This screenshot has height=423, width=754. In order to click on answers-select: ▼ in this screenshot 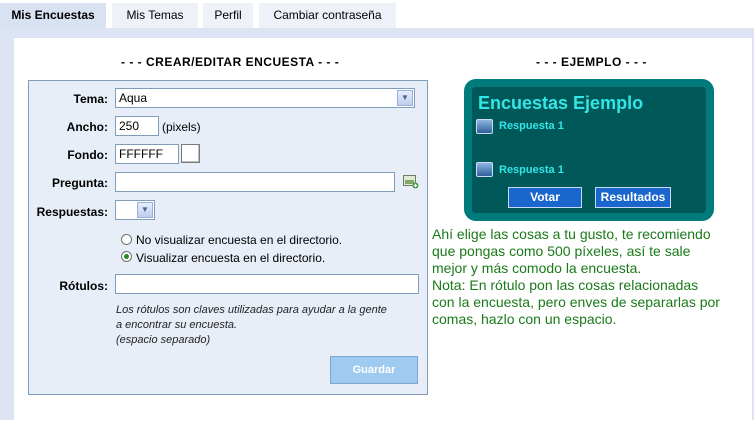, I will do `click(135, 210)`.